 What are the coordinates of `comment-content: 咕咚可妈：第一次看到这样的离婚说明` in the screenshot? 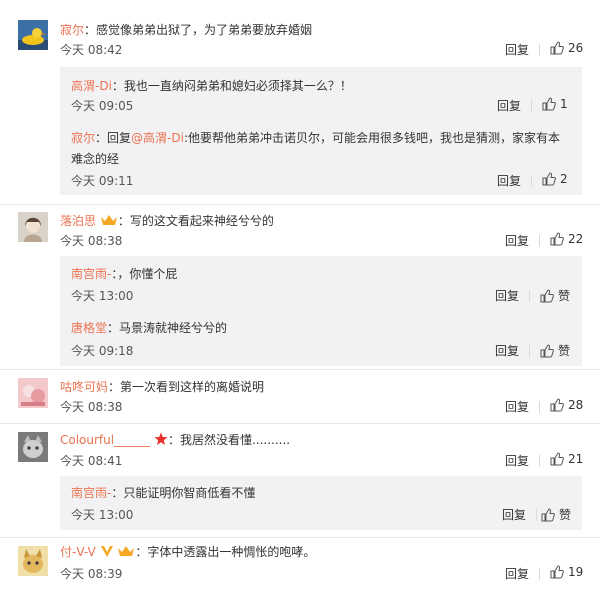 It's located at (162, 386).